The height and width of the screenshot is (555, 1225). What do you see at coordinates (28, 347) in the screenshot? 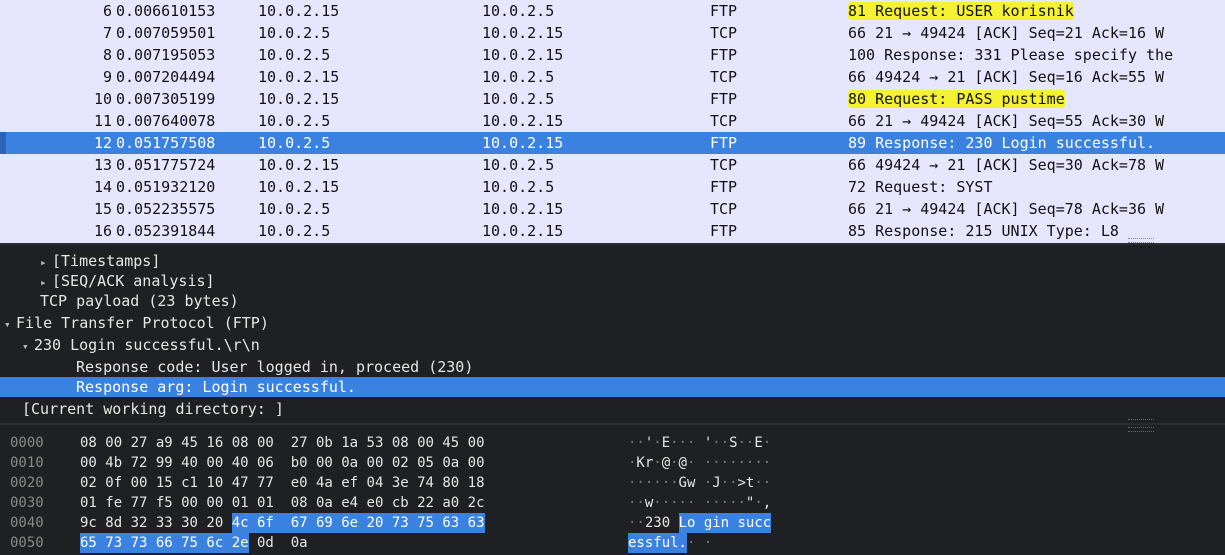
I see `collapse-arrow-icon: ▾` at bounding box center [28, 347].